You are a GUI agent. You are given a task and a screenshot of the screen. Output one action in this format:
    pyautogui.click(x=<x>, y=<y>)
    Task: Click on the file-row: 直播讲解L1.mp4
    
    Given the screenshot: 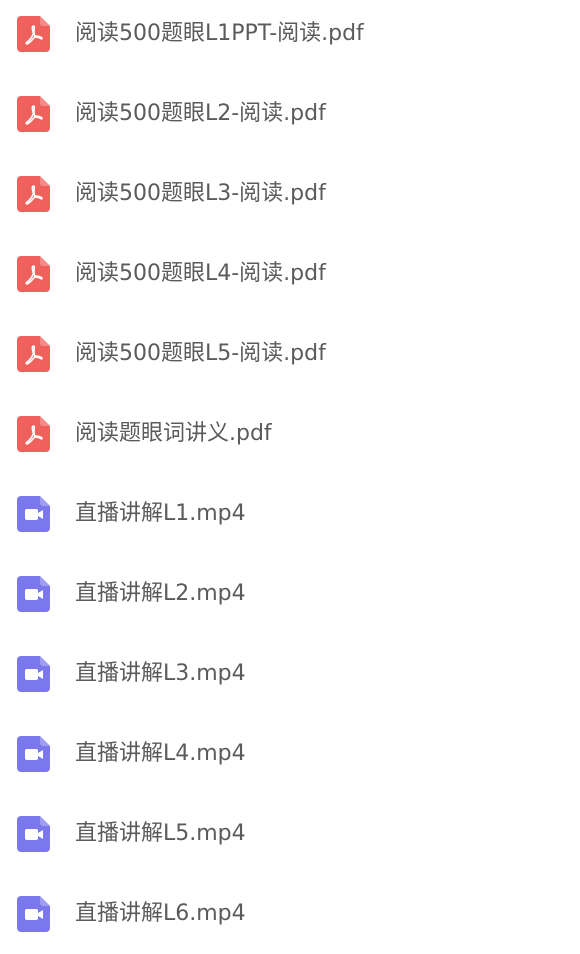 What is the action you would take?
    pyautogui.click(x=290, y=514)
    